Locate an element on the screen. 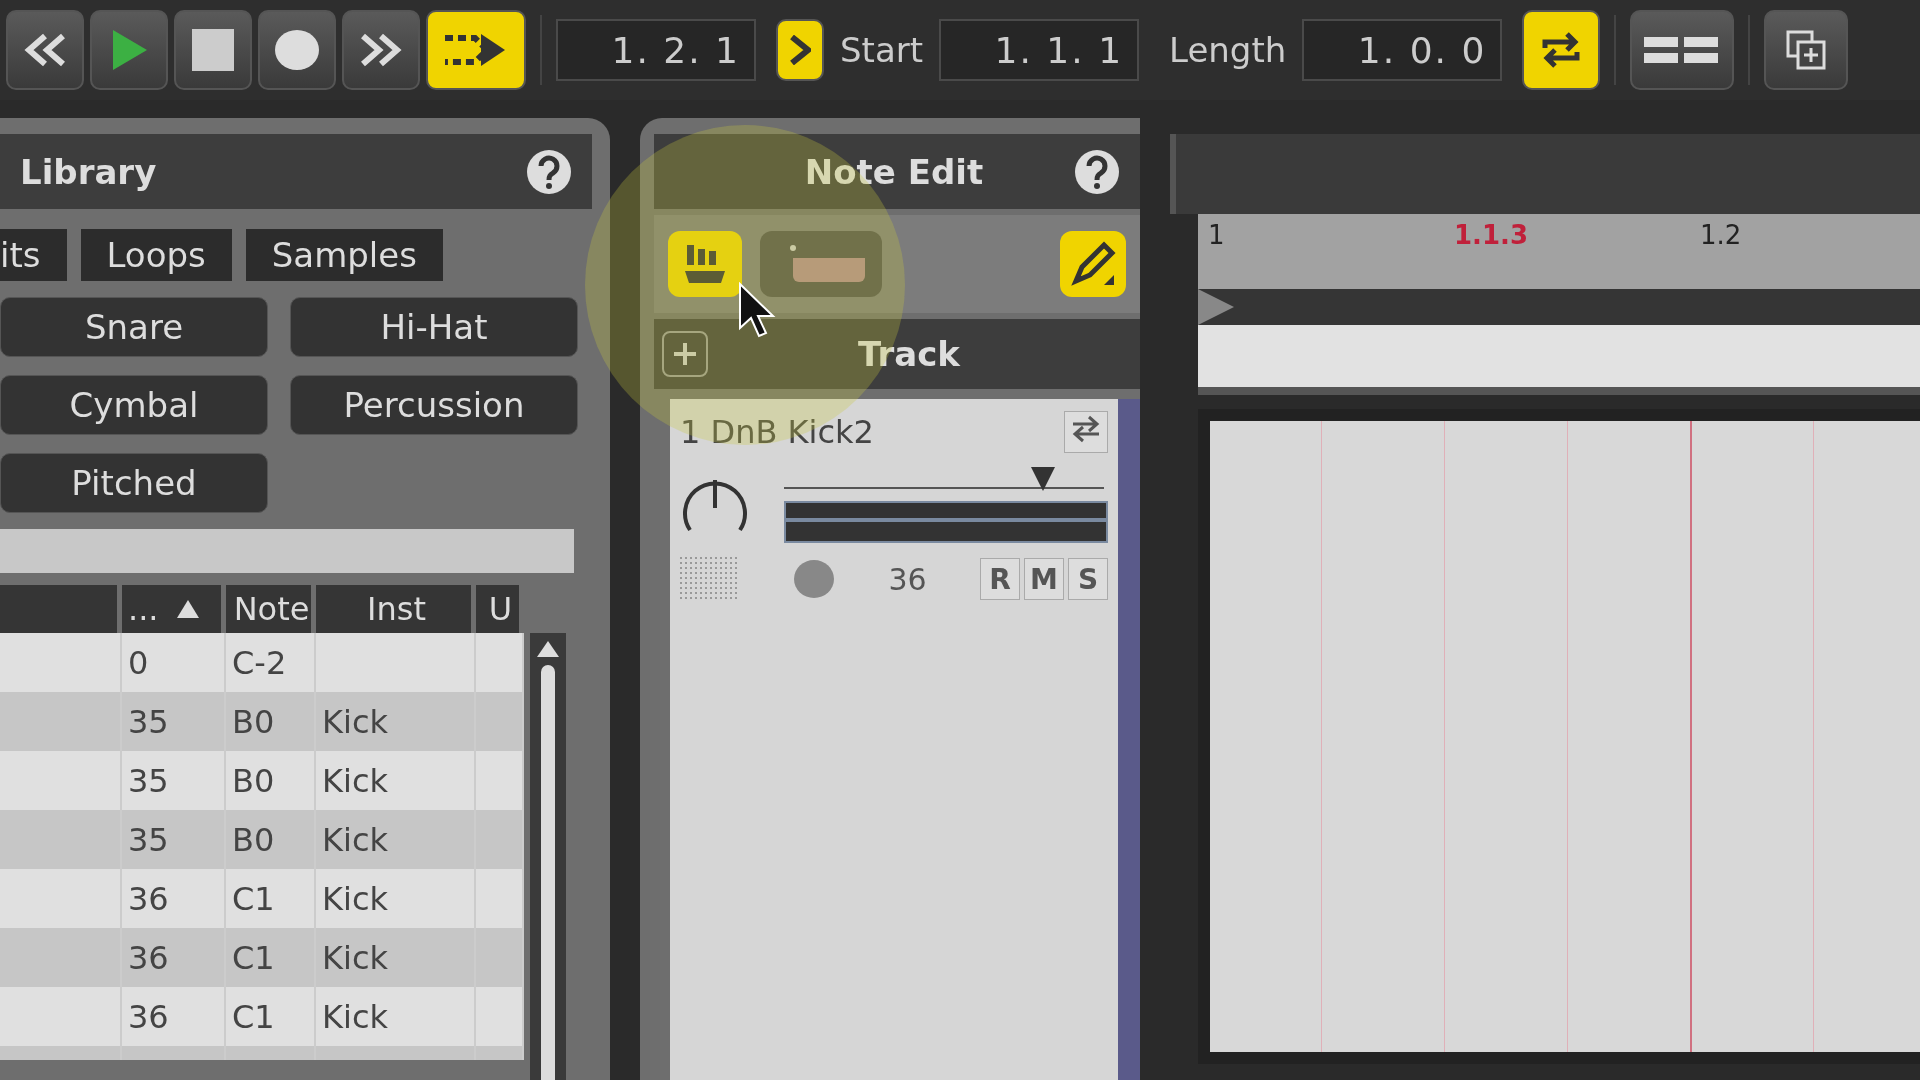  category-button: Snare is located at coordinates (134, 327).